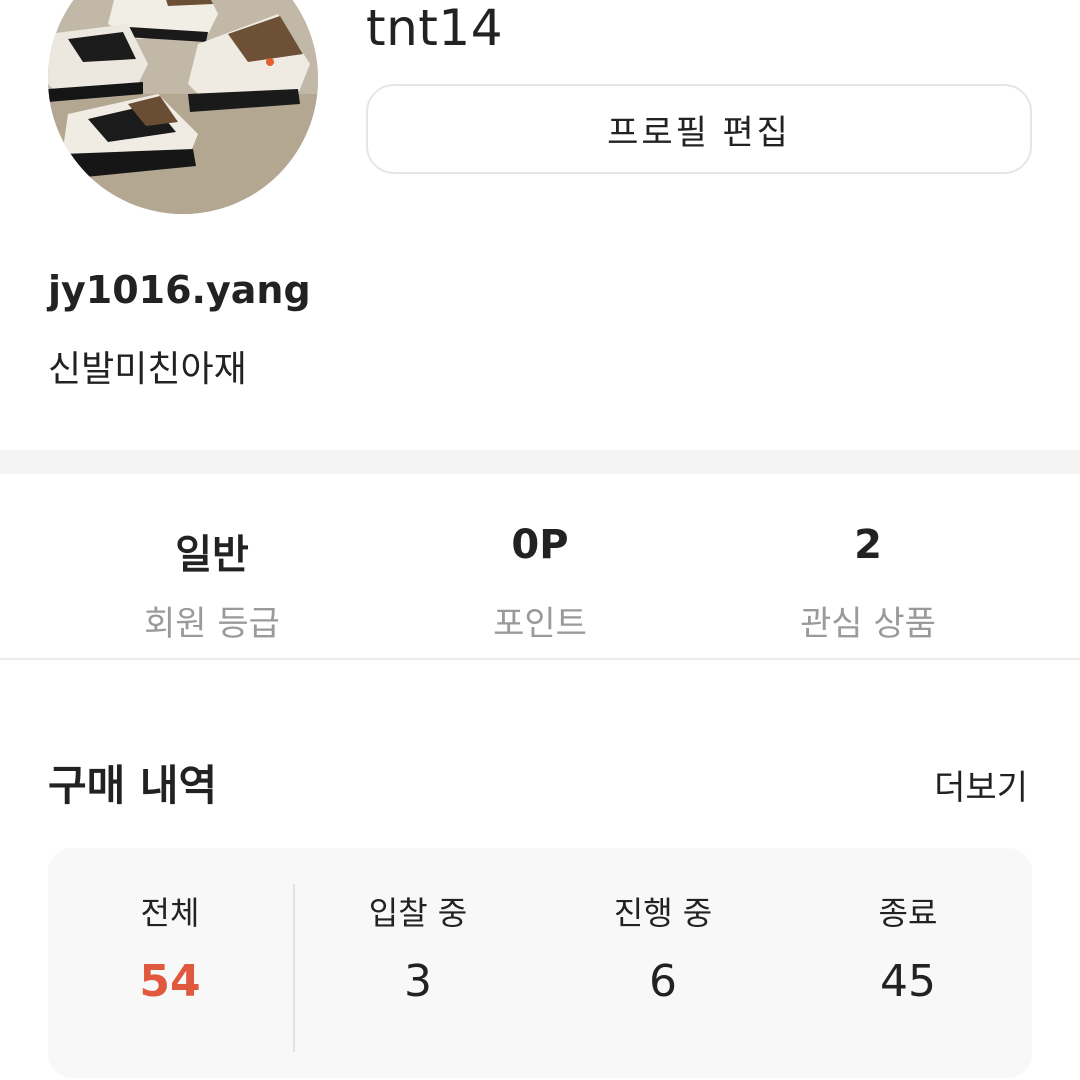 This screenshot has width=1080, height=1080. I want to click on nickname: tnt14, so click(435, 28).